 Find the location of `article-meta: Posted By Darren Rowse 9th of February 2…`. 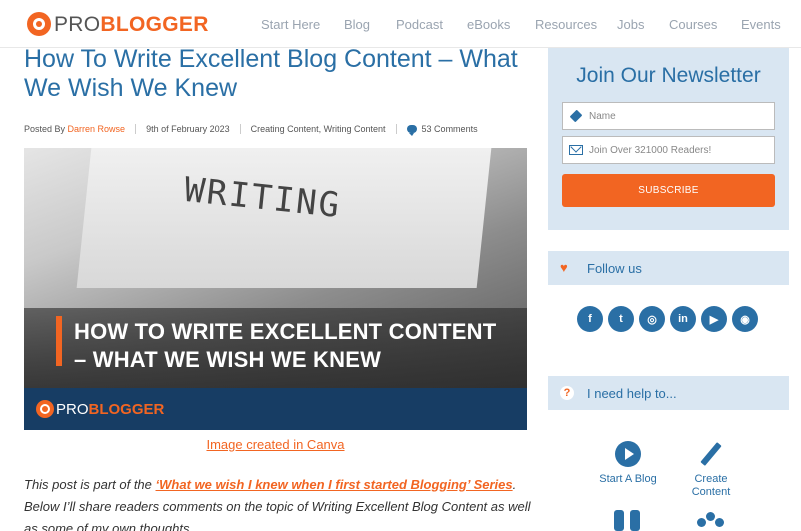

article-meta: Posted By Darren Rowse 9th of February 2… is located at coordinates (251, 129).